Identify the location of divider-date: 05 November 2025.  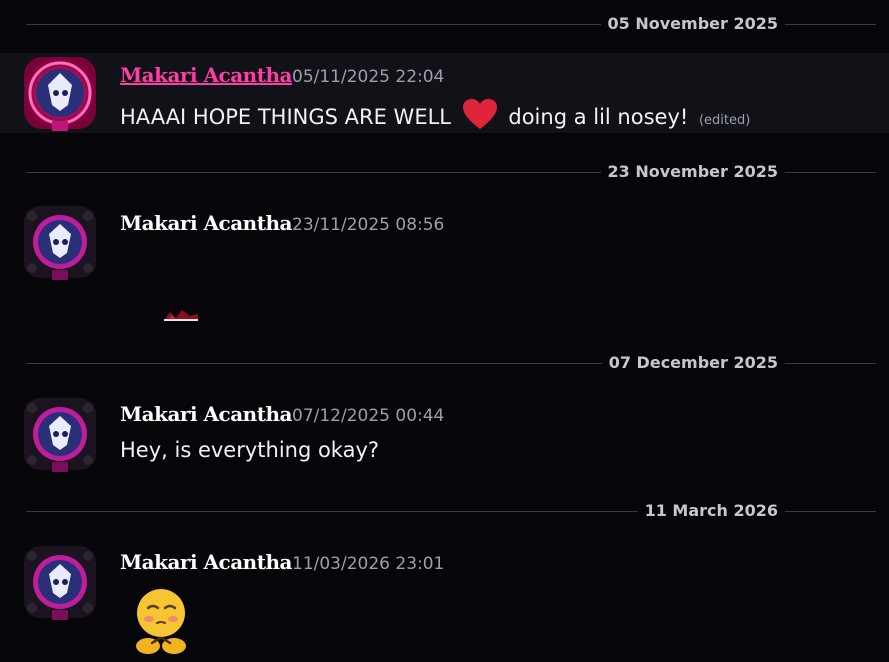
(692, 24).